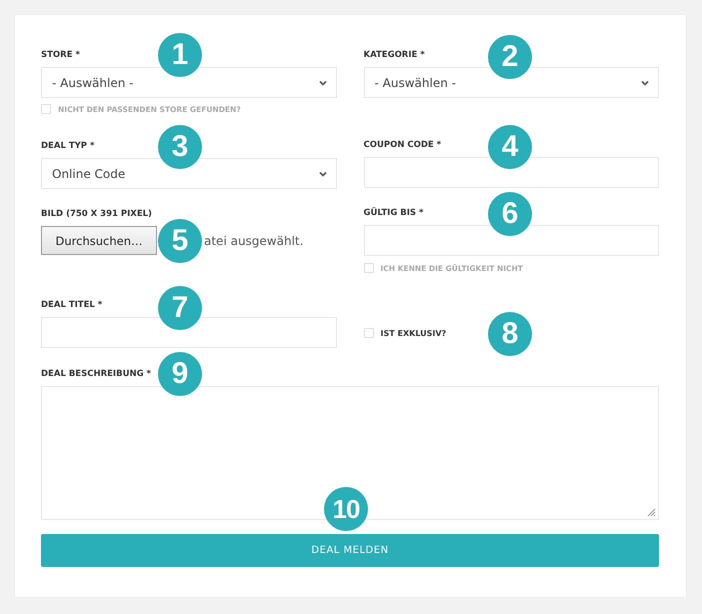 The height and width of the screenshot is (614, 702). I want to click on step-marker: 8, so click(510, 334).